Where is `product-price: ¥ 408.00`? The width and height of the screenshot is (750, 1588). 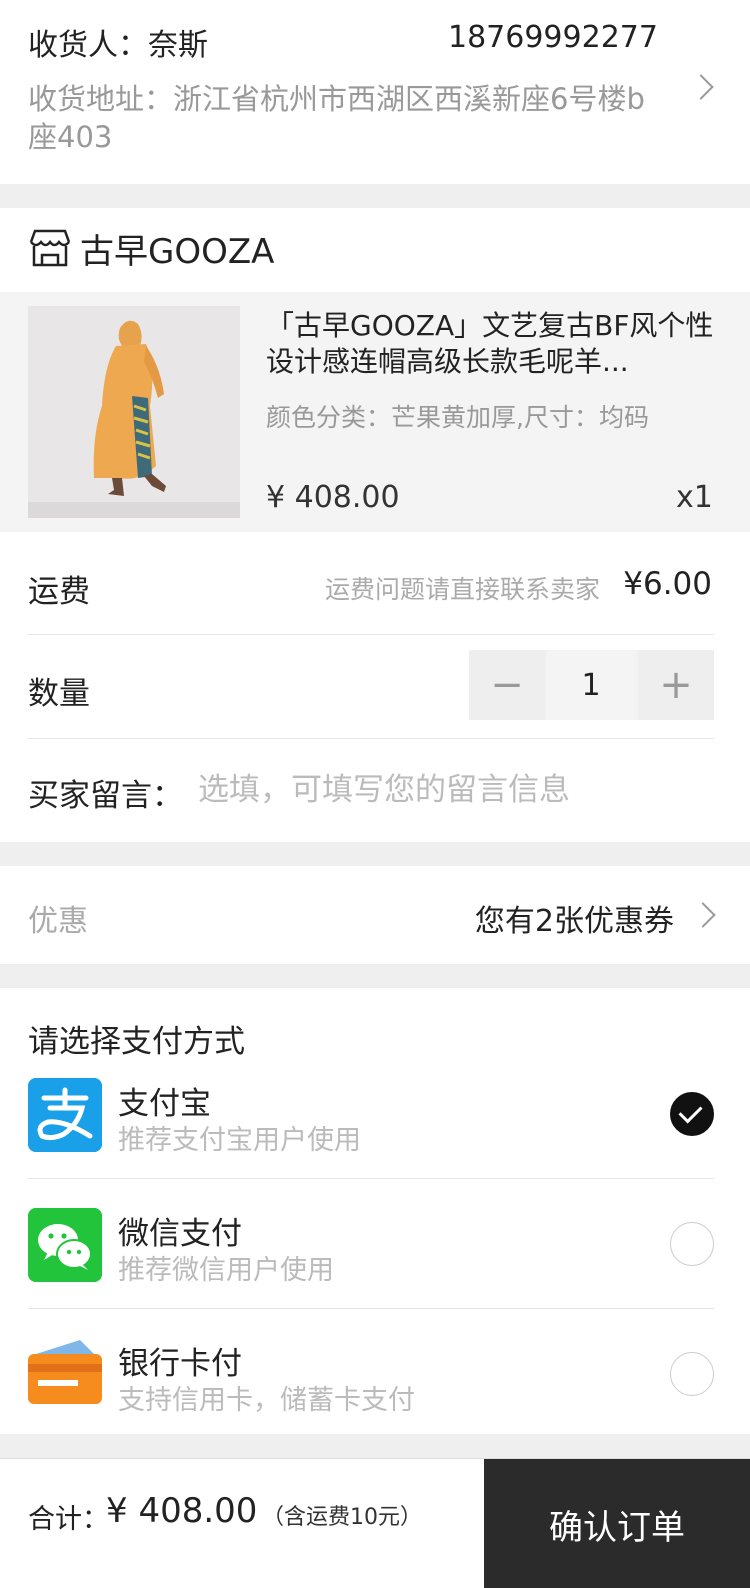
product-price: ¥ 408.00 is located at coordinates (333, 497).